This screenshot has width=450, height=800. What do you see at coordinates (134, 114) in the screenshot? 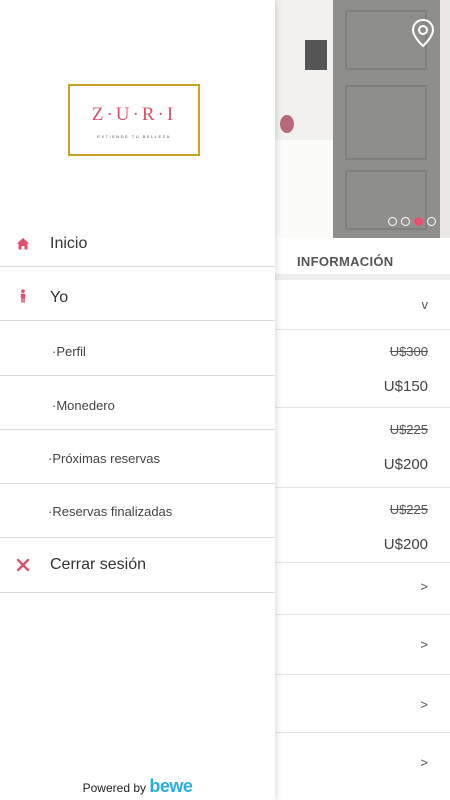
I see `logo-name: Z·U·R·I` at bounding box center [134, 114].